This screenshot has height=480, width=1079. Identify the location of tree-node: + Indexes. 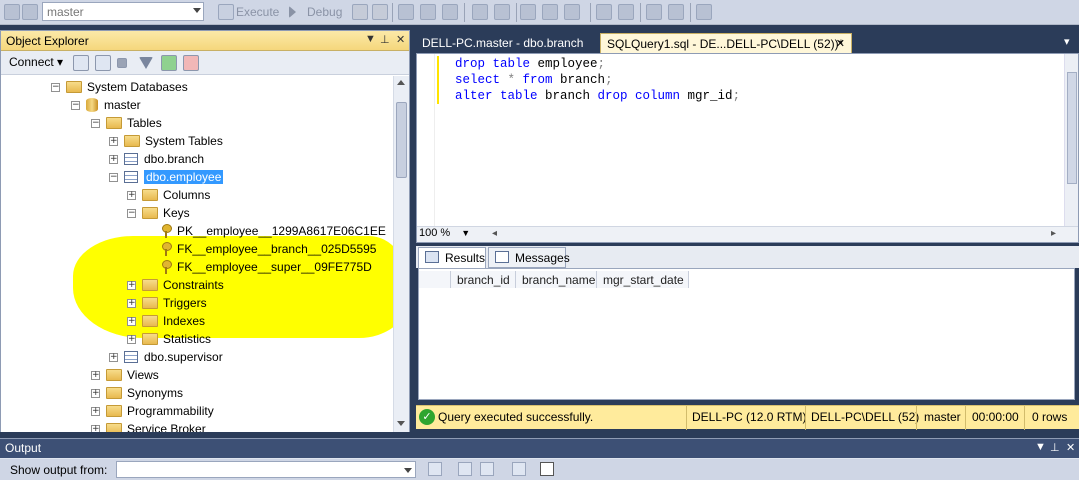
(166, 321).